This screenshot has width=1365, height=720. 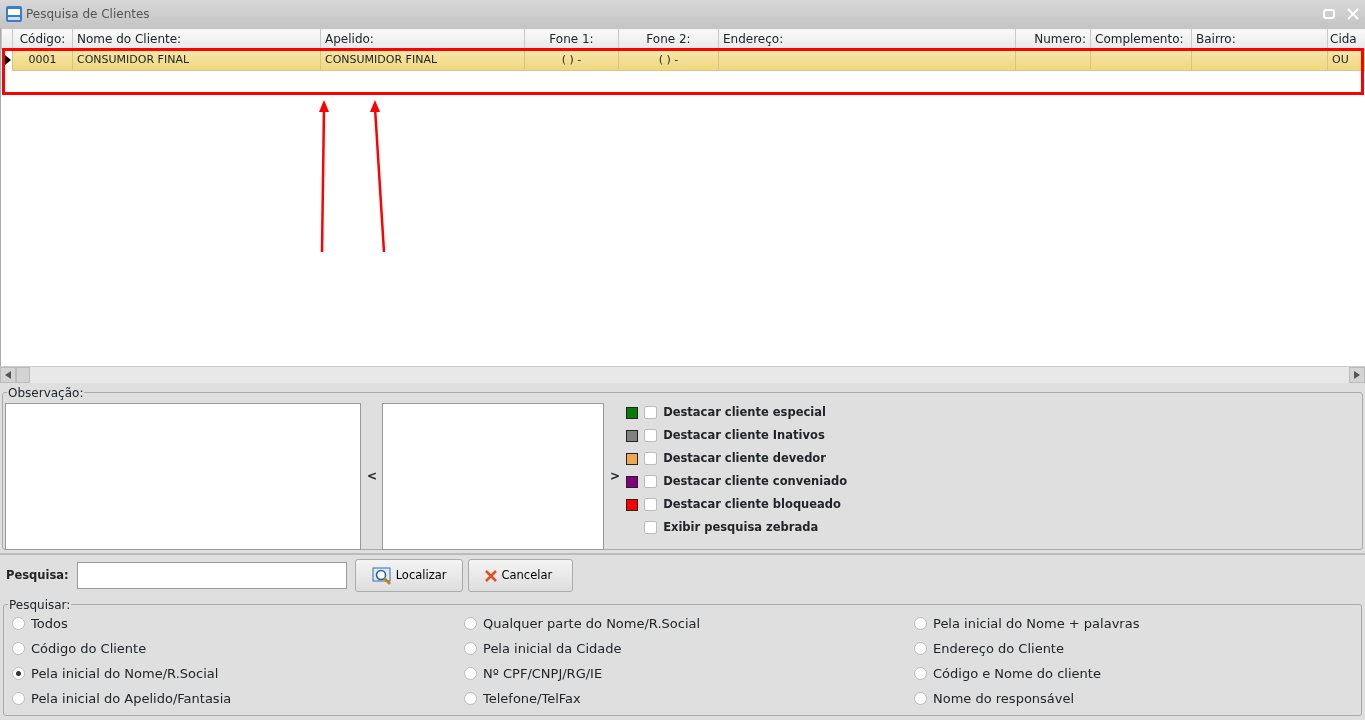 I want to click on radio-option: Pela inicial do Nome/R.Social, so click(x=238, y=673).